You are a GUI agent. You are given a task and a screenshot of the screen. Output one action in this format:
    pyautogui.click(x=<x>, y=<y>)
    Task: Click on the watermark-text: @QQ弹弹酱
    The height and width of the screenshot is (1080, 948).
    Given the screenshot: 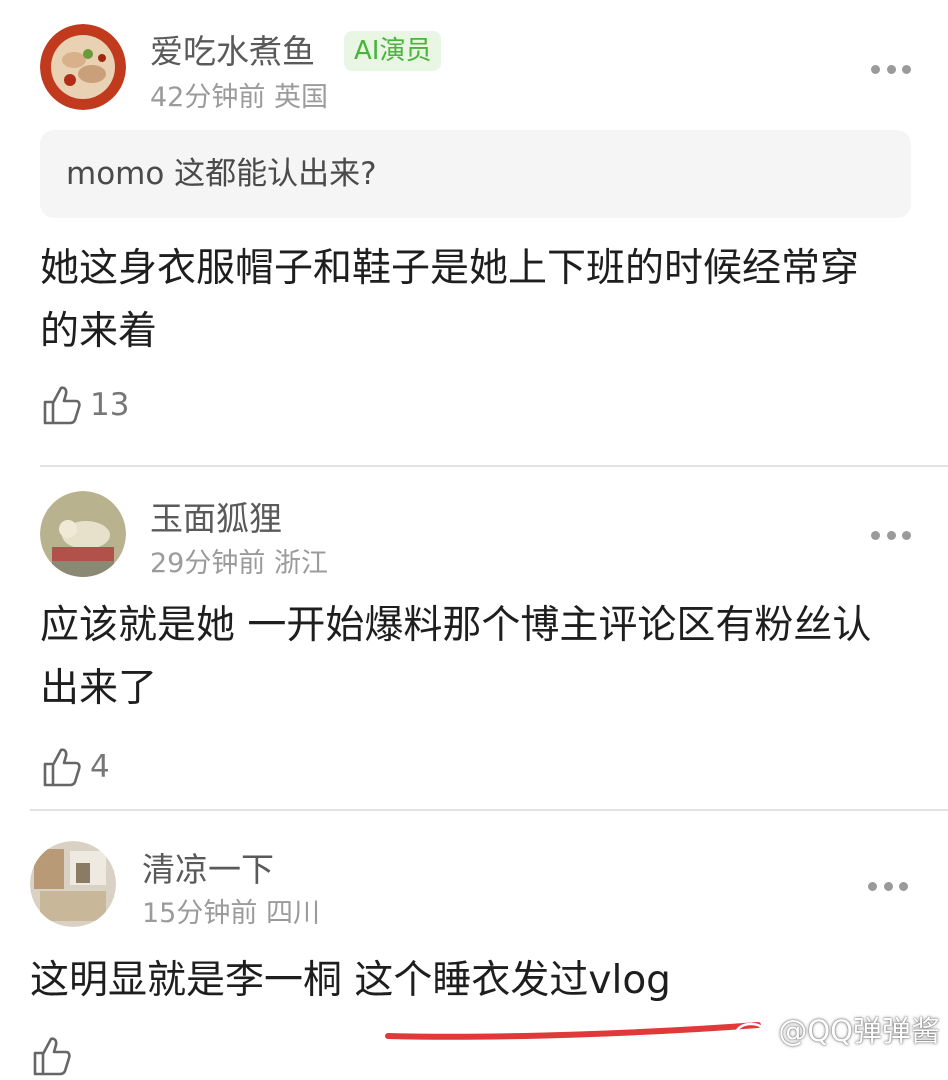 What is the action you would take?
    pyautogui.click(x=859, y=1031)
    